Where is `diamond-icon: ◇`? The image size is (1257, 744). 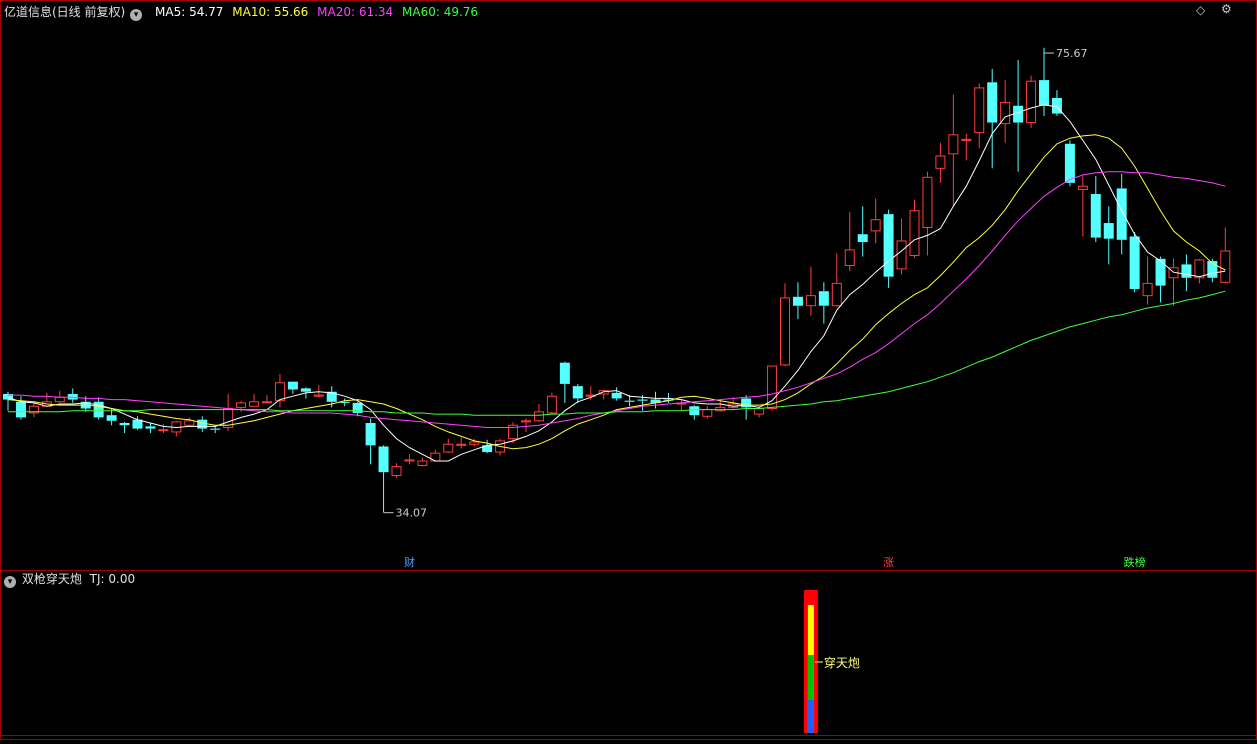
diamond-icon: ◇ is located at coordinates (1200, 10).